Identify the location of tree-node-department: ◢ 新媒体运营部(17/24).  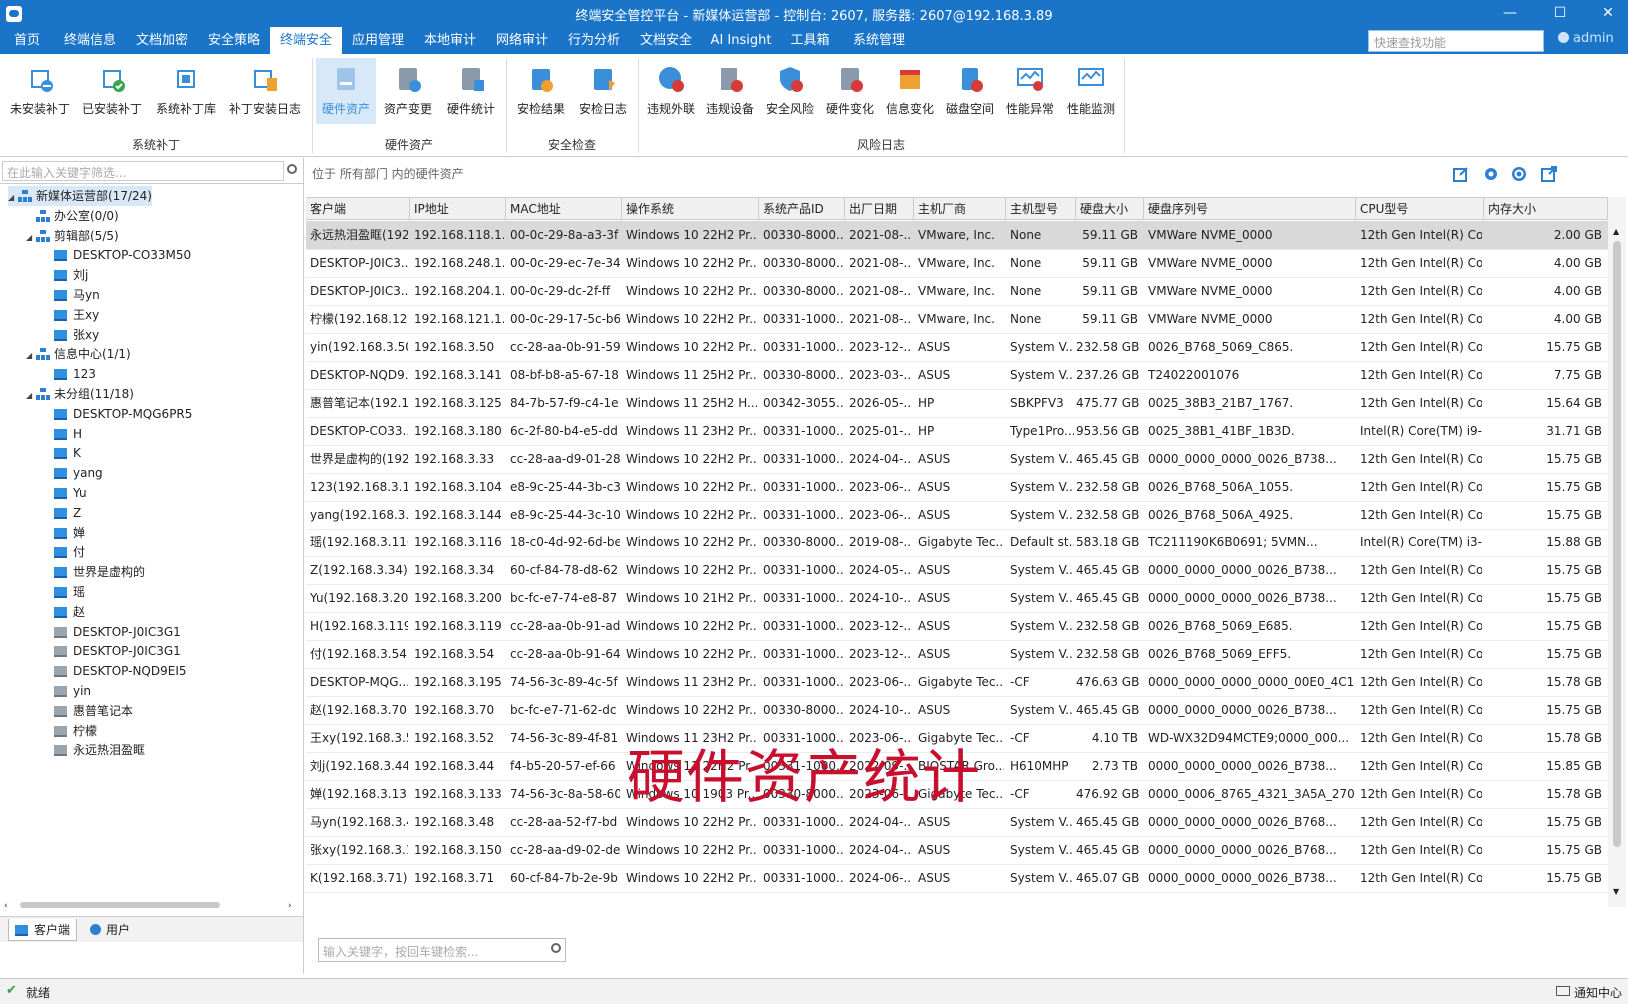
(80, 196).